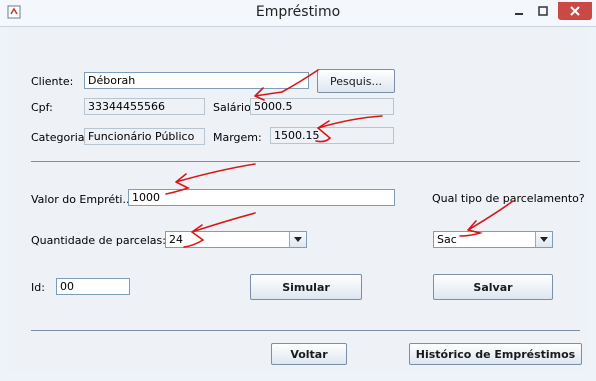 Image resolution: width=596 pixels, height=381 pixels. Describe the element at coordinates (38, 287) in the screenshot. I see `id-label: Id:` at that location.